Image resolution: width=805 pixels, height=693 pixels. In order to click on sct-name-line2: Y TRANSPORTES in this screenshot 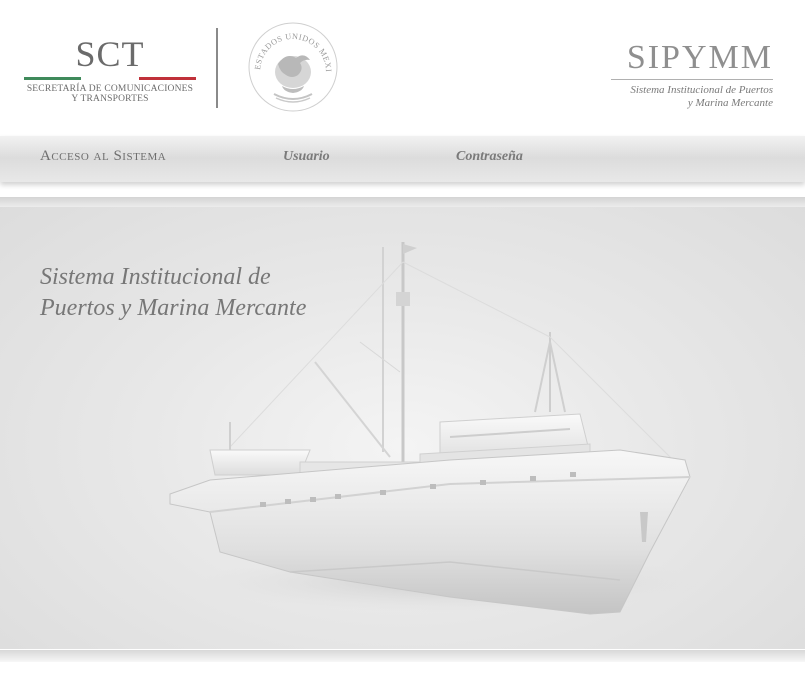, I will do `click(110, 99)`.